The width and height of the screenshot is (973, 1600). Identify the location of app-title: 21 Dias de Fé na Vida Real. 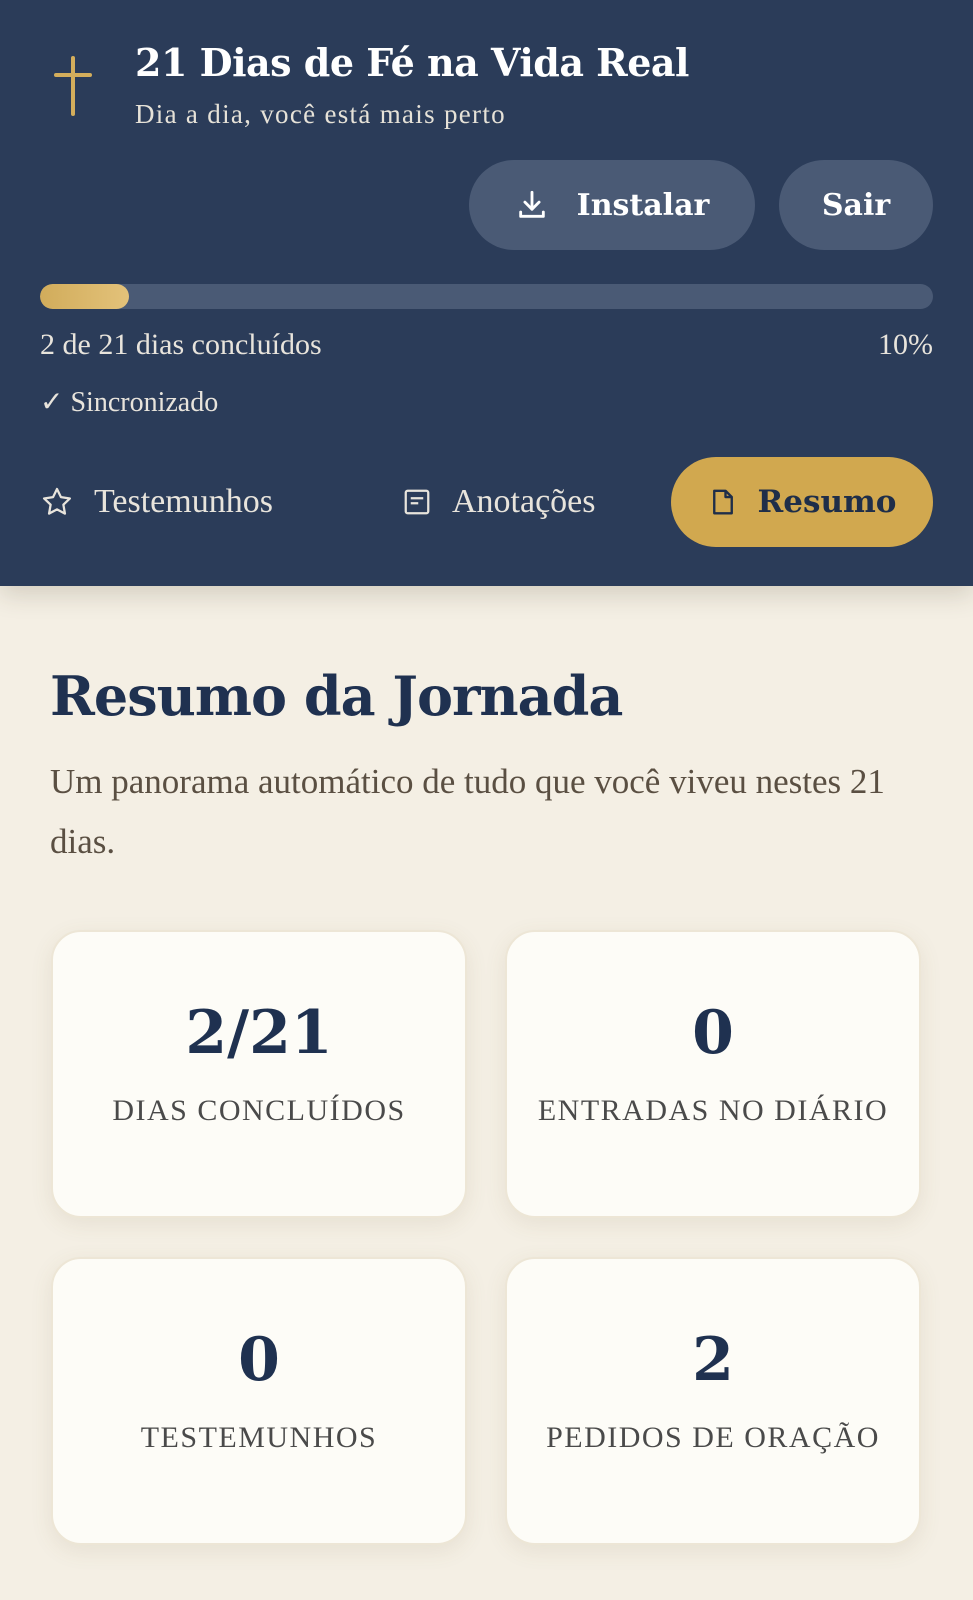
(412, 62).